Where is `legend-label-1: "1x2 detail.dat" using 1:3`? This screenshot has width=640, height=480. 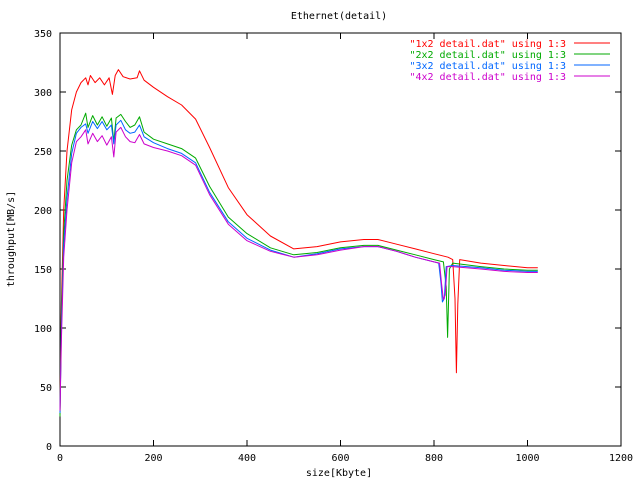 legend-label-1: "1x2 detail.dat" using 1:3 is located at coordinates (487, 44).